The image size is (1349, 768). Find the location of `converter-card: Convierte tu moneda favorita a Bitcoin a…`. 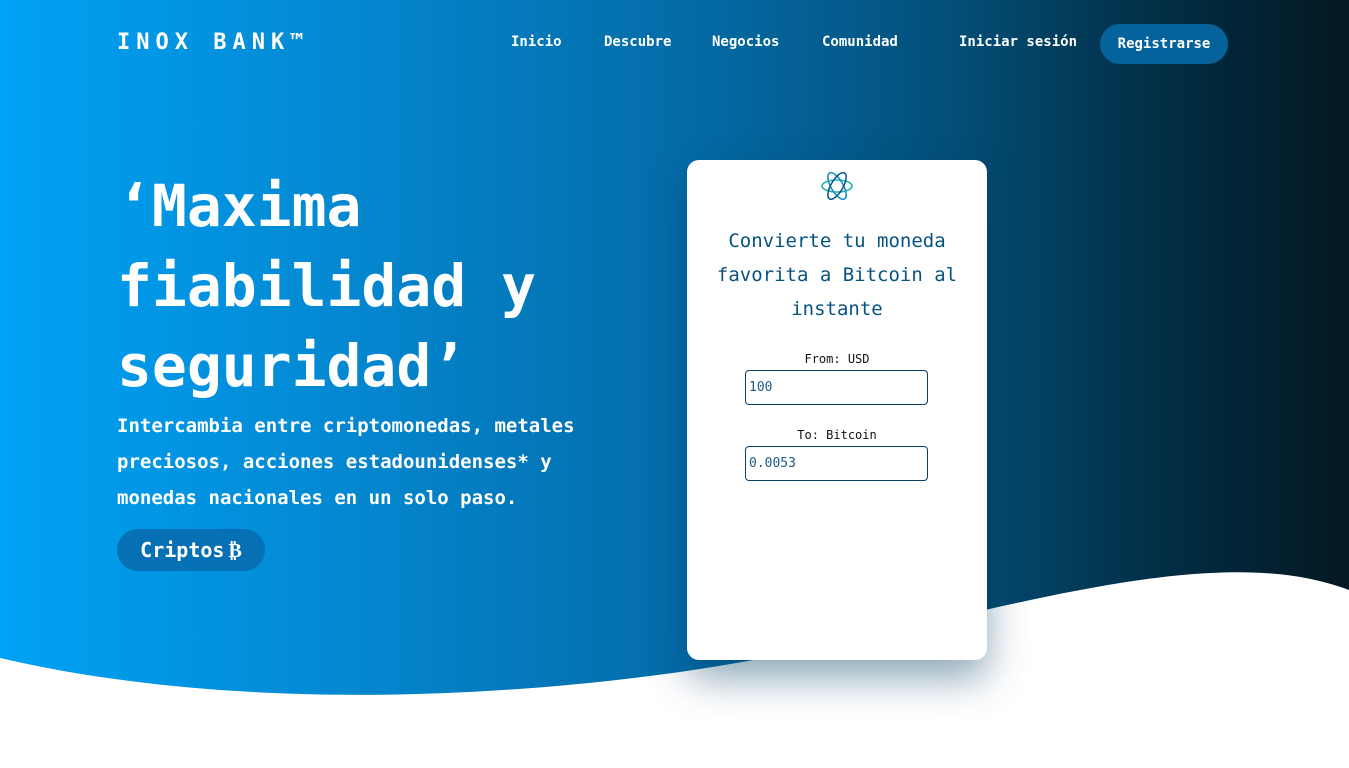

converter-card: Convierte tu moneda favorita a Bitcoin a… is located at coordinates (837, 410).